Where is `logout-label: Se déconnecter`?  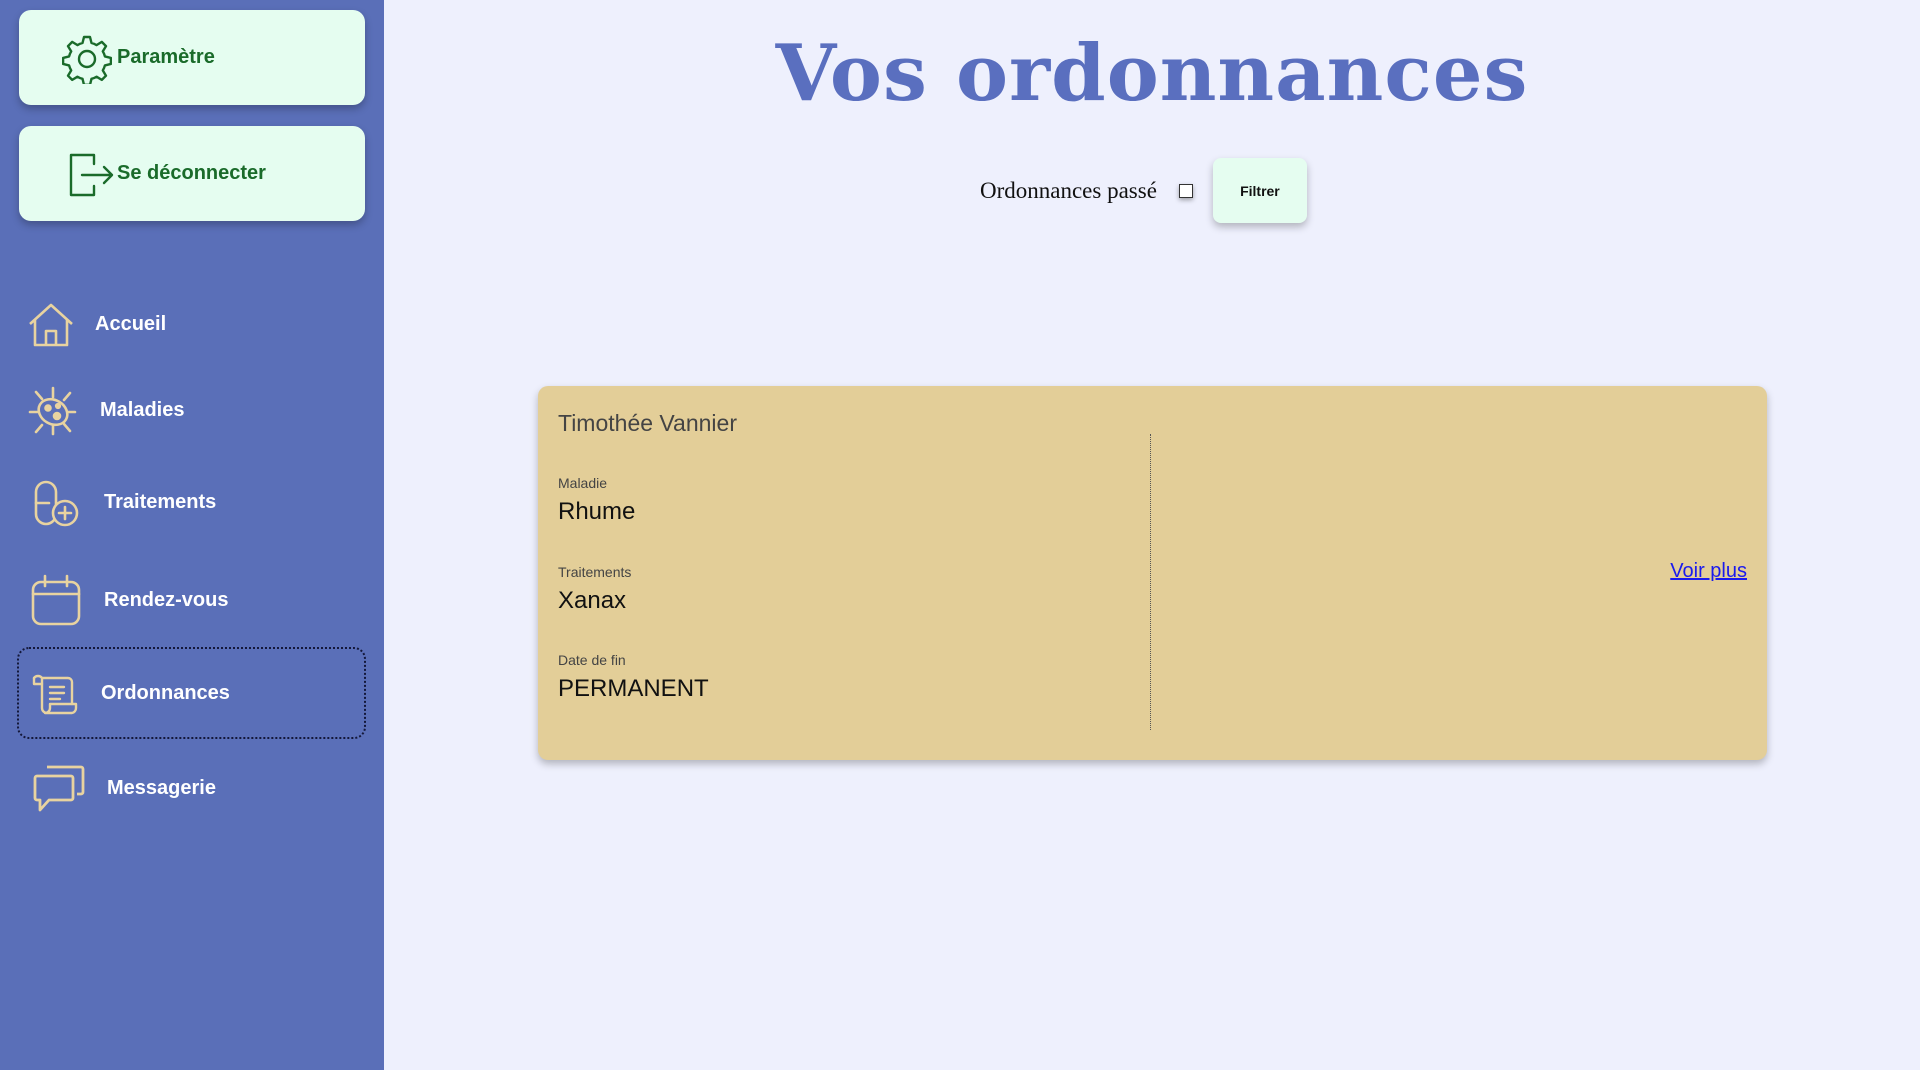
logout-label: Se déconnecter is located at coordinates (191, 173).